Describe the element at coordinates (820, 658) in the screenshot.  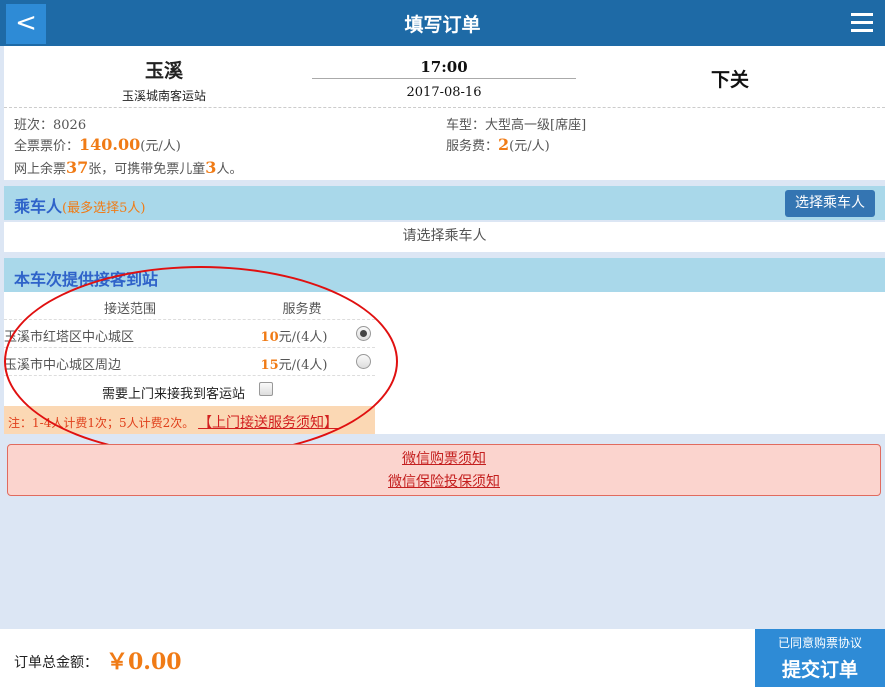
I see `submit-button: 已同意购票协议 提交订单` at that location.